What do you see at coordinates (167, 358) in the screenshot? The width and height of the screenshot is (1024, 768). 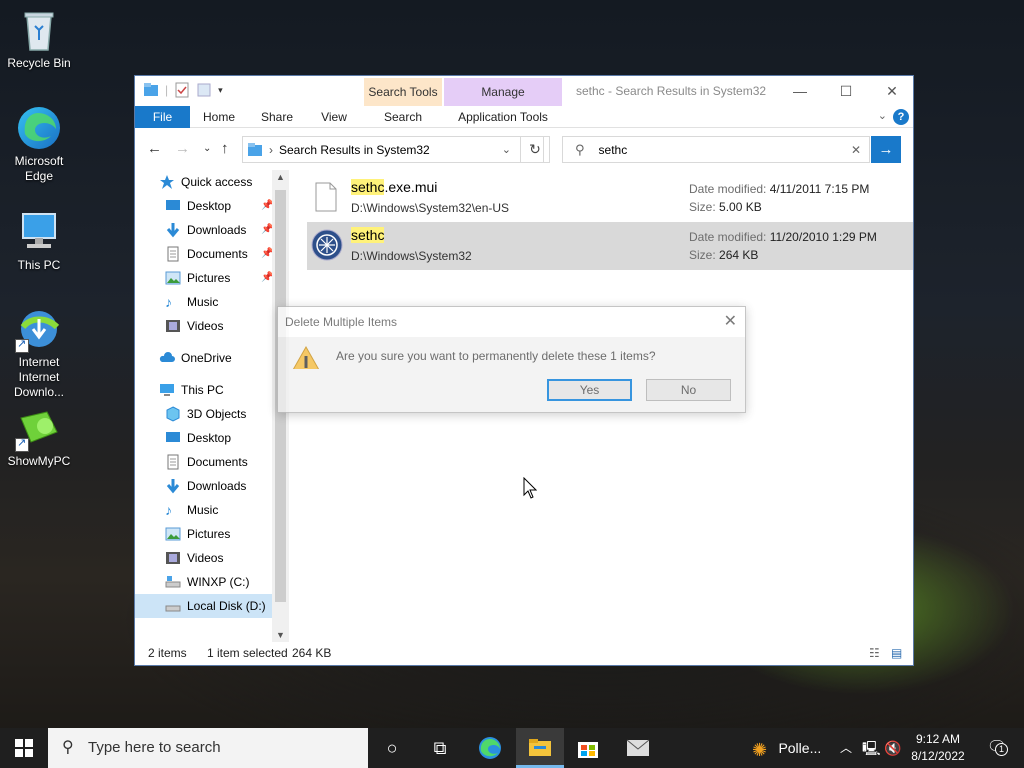 I see `cloud-icon` at bounding box center [167, 358].